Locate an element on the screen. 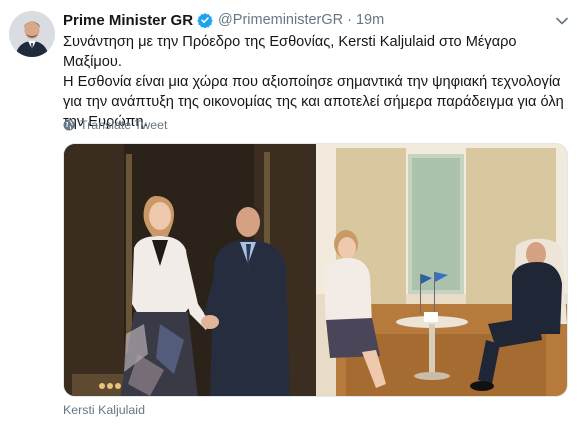  media-caption: Kersti Kaljulaid is located at coordinates (104, 410).